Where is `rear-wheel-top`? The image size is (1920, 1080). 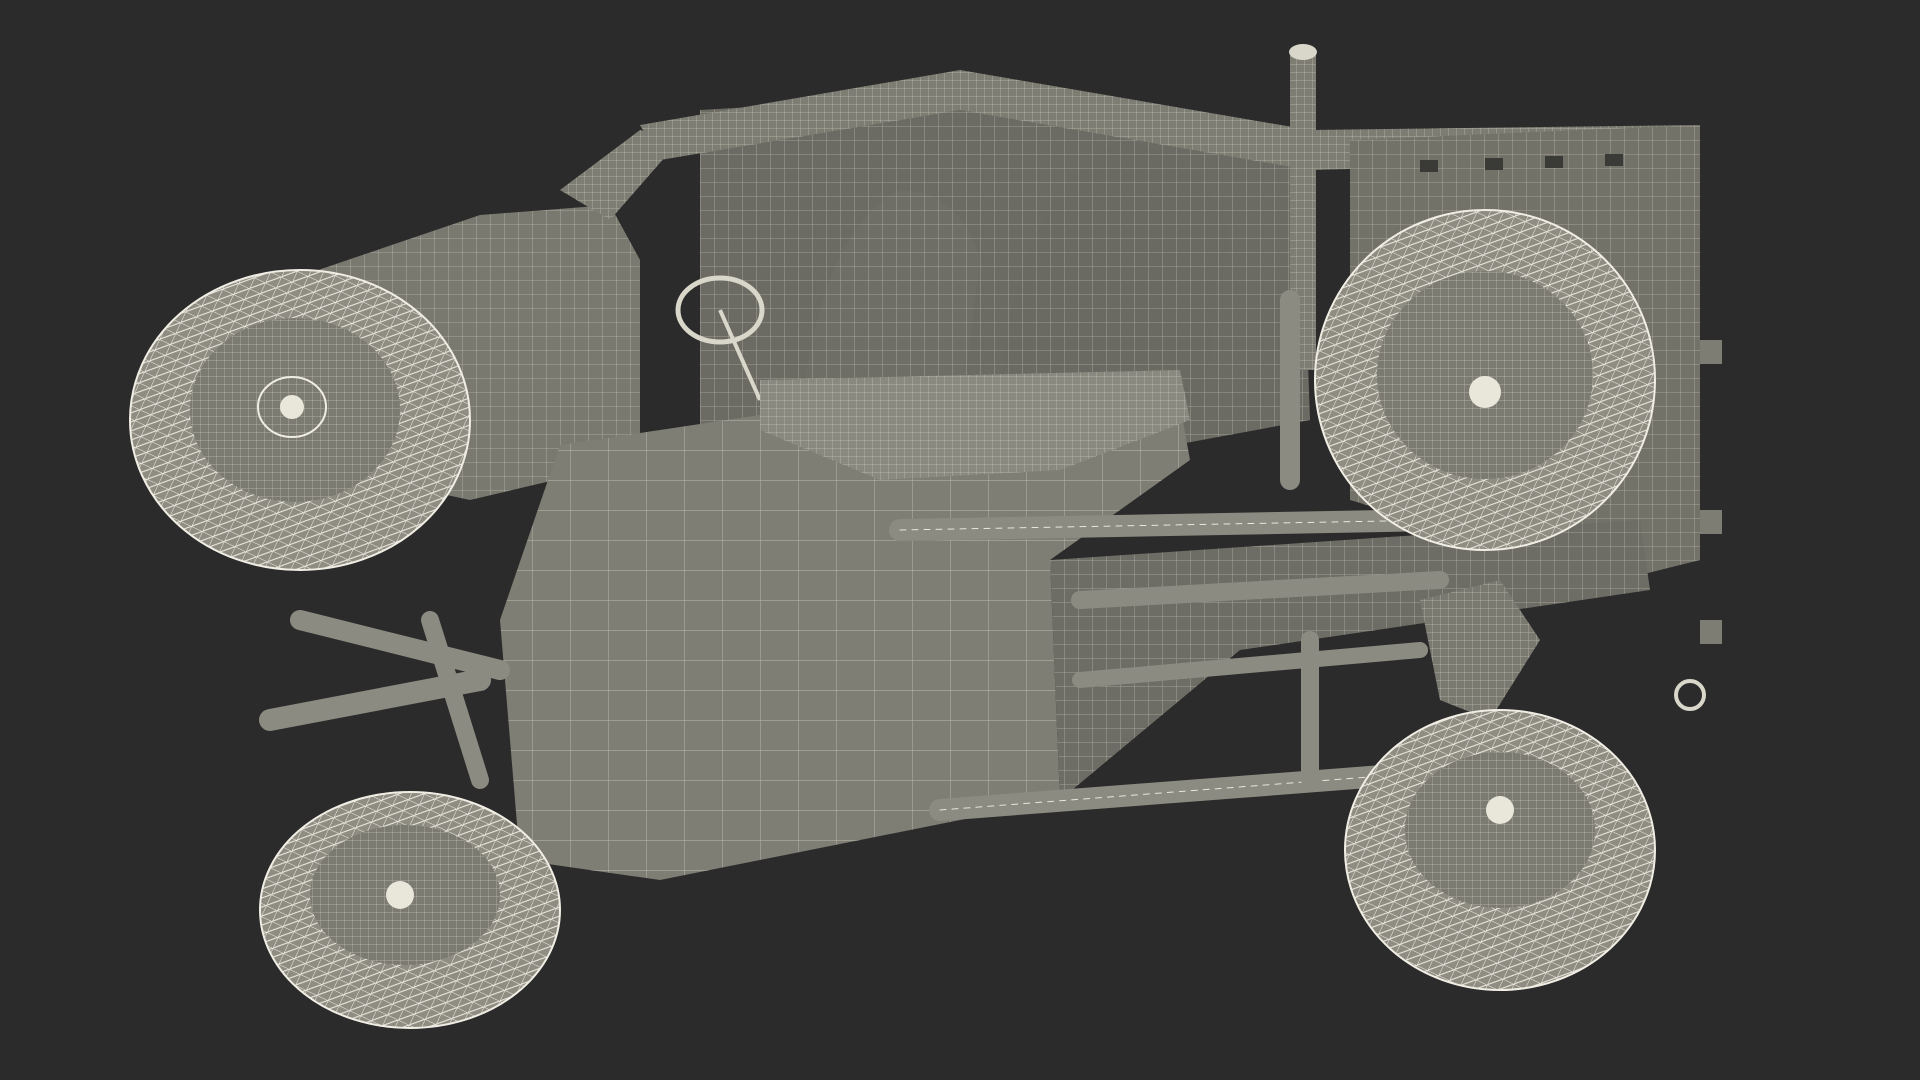
rear-wheel-top is located at coordinates (1485, 380).